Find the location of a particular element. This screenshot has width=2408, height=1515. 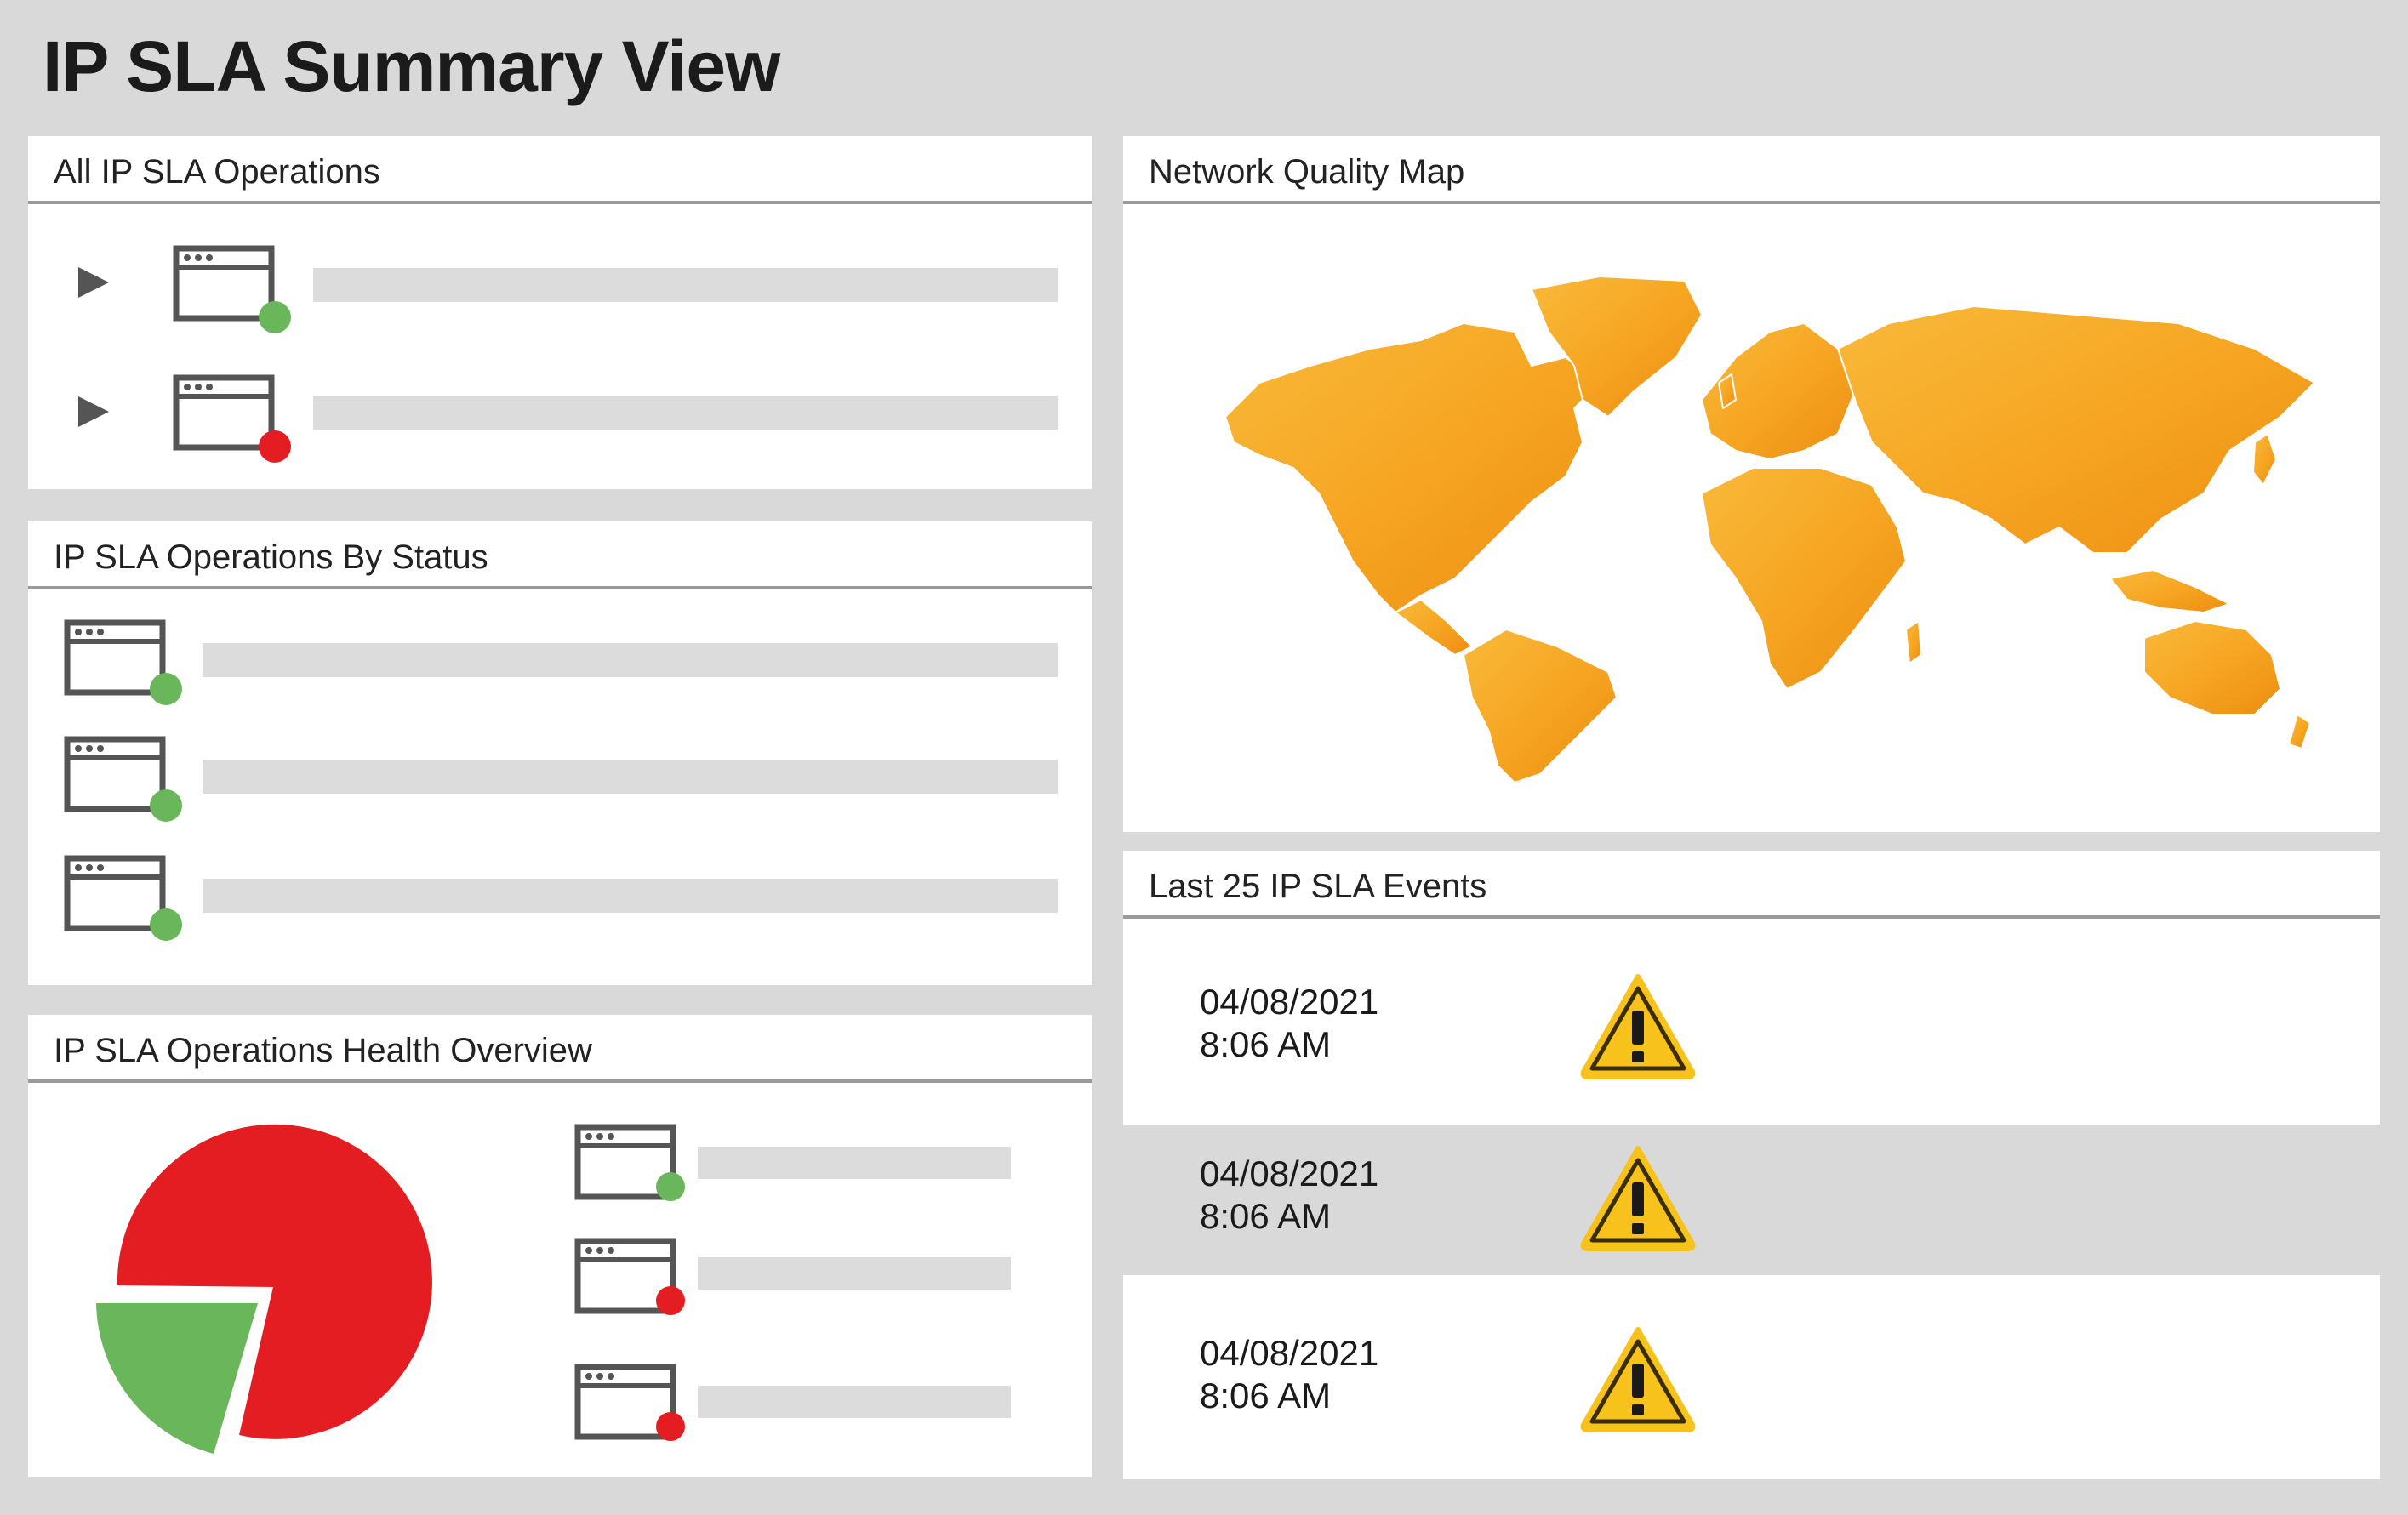

panel-operations-by-status: IP SLA Operations By Status is located at coordinates (560, 753).